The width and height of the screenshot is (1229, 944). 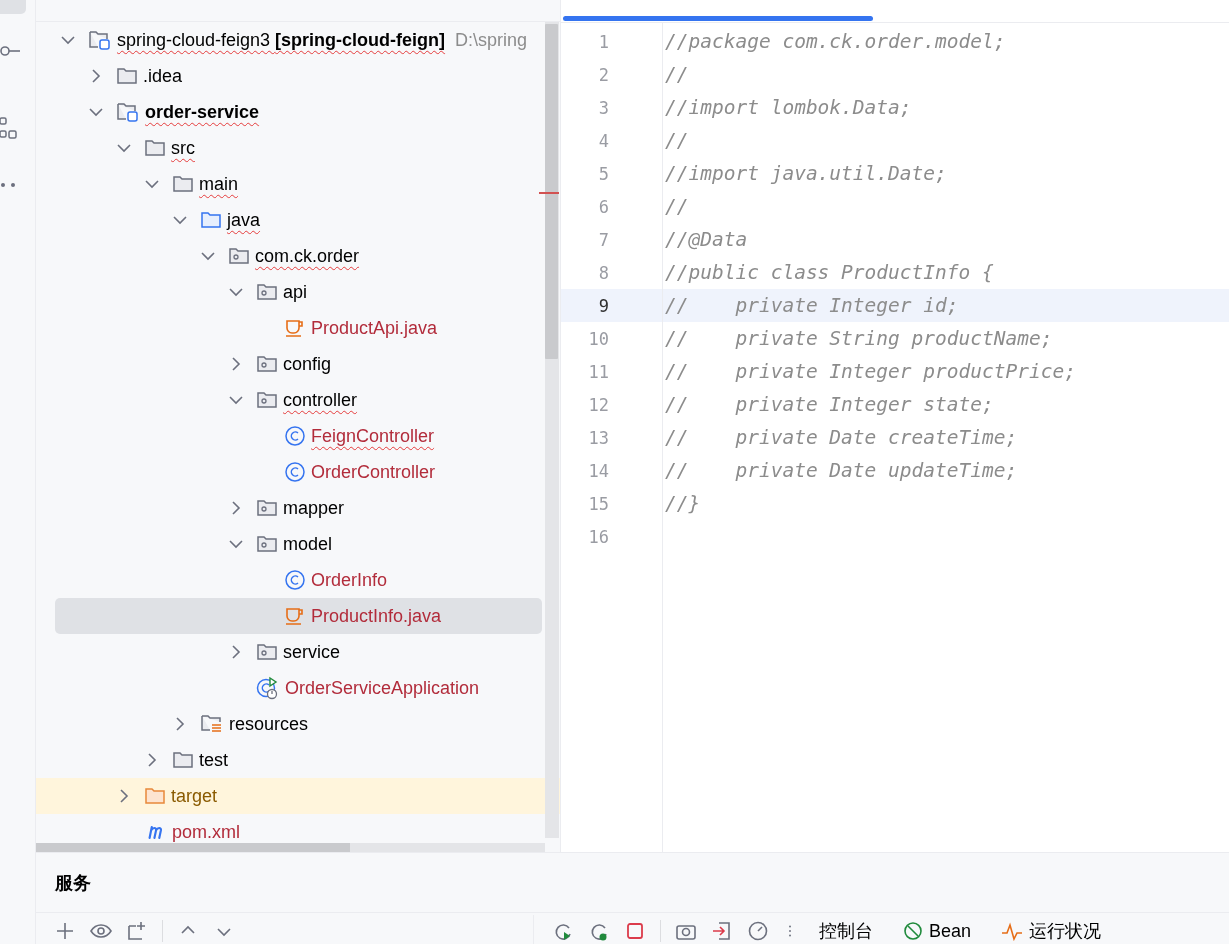 What do you see at coordinates (841, 437) in the screenshot?
I see `code-line: // private Date createTime;` at bounding box center [841, 437].